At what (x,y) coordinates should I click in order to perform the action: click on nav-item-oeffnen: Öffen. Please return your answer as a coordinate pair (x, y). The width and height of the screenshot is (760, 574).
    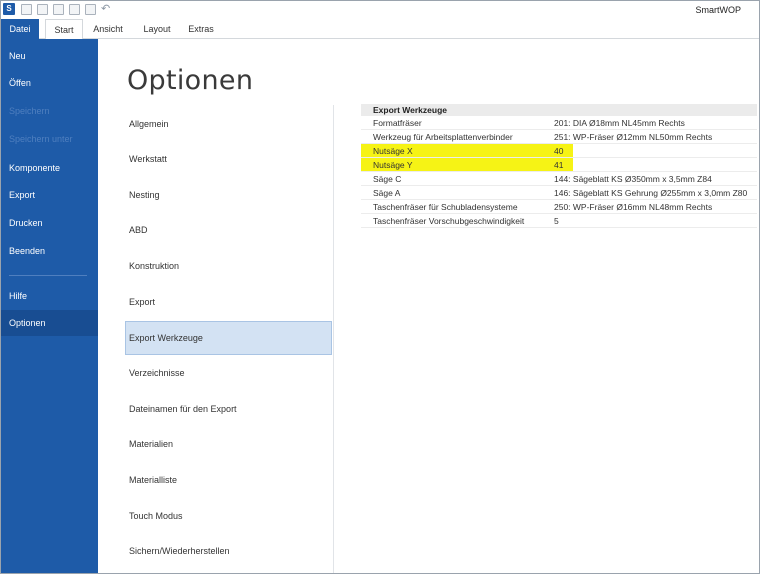
    Looking at the image, I should click on (49, 83).